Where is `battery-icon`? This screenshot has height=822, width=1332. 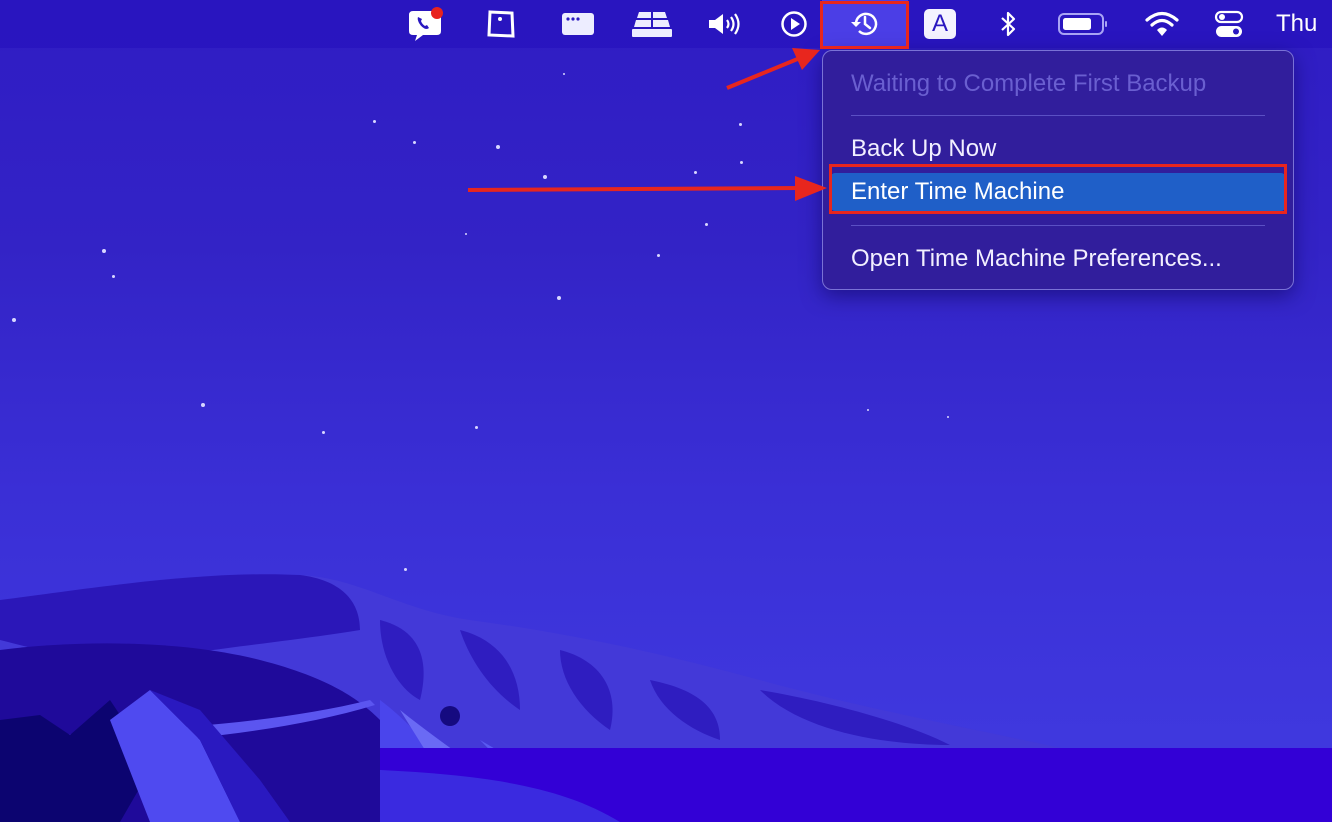 battery-icon is located at coordinates (1083, 24).